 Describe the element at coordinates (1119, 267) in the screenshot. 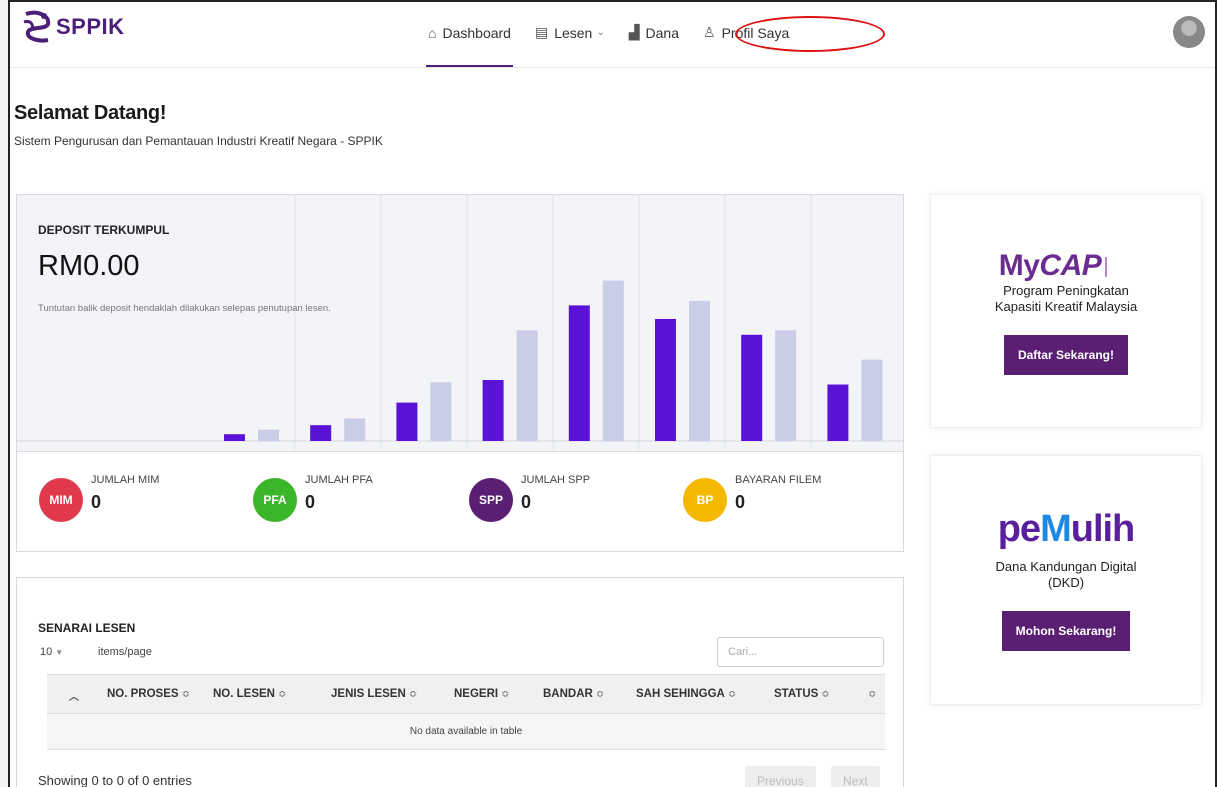

I see `mycap-tagline-mark` at that location.